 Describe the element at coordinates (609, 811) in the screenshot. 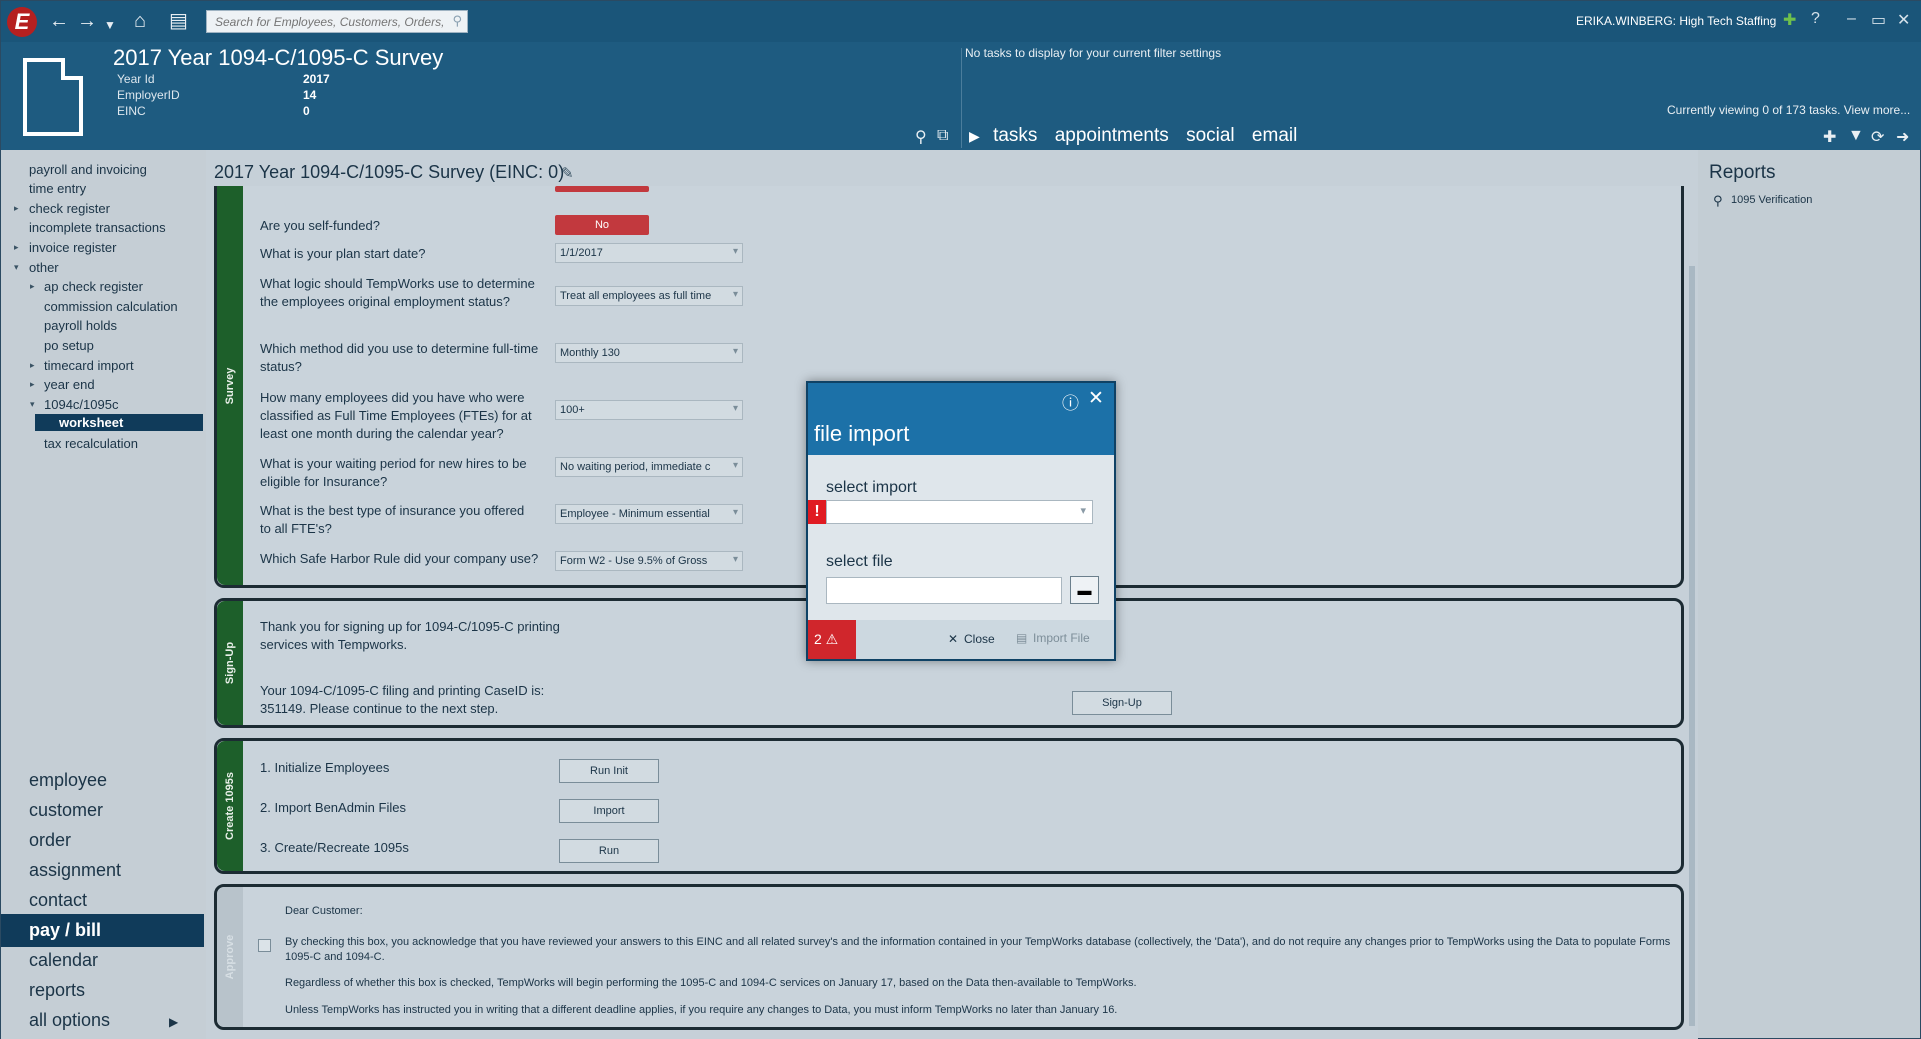

I see `import-button: Import` at that location.